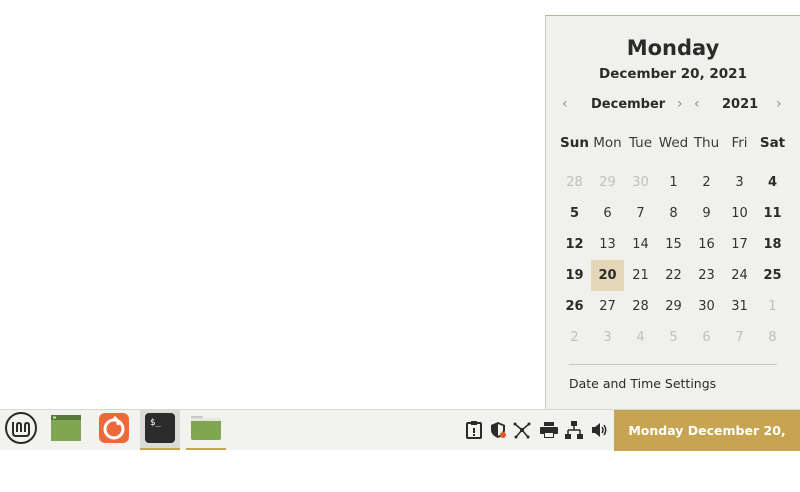 The height and width of the screenshot is (492, 800). What do you see at coordinates (498, 430) in the screenshot?
I see `shield-update-icon` at bounding box center [498, 430].